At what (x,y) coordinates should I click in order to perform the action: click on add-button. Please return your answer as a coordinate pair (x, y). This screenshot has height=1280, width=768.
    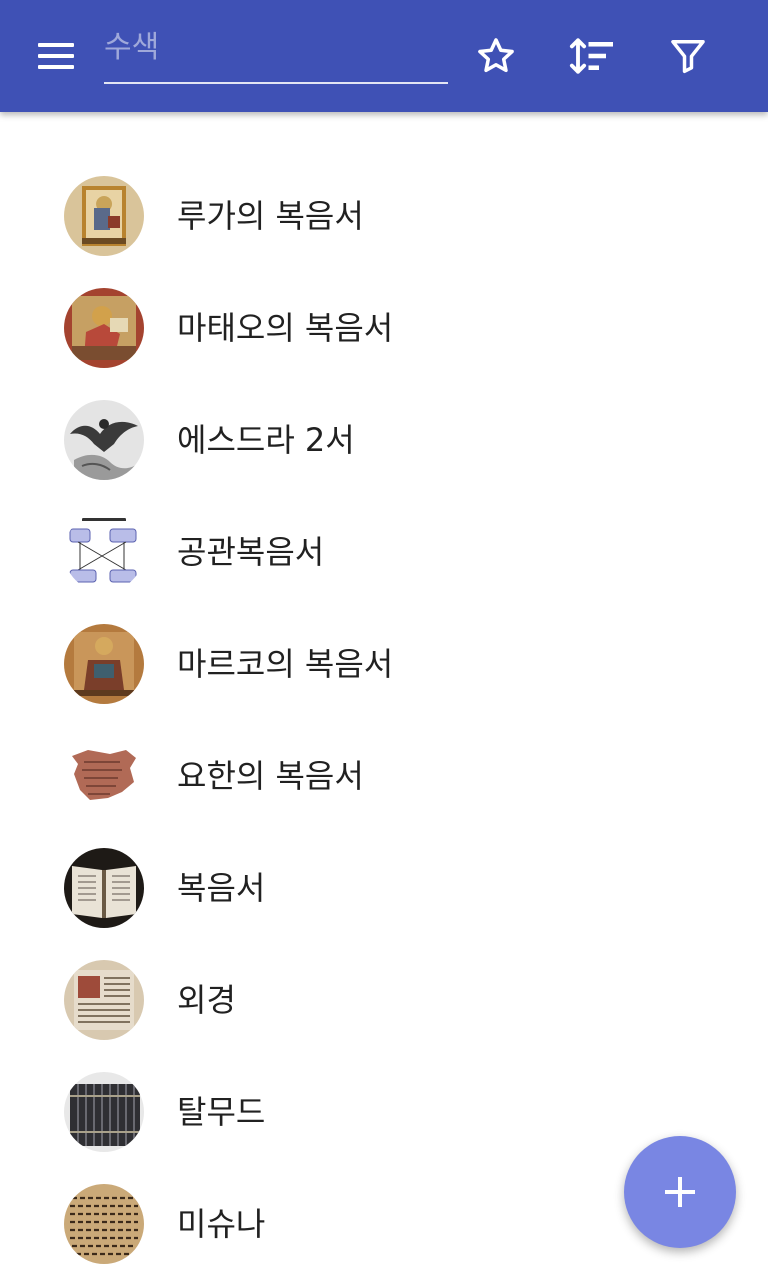
    Looking at the image, I should click on (680, 1192).